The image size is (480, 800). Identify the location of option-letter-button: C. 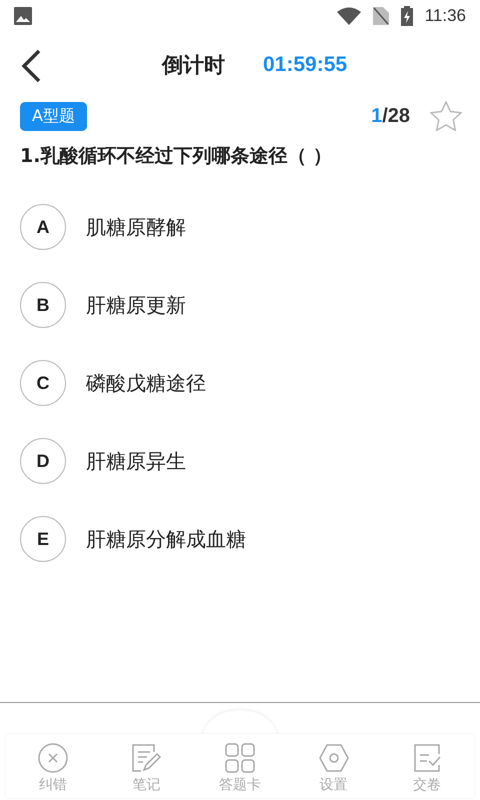
(43, 383).